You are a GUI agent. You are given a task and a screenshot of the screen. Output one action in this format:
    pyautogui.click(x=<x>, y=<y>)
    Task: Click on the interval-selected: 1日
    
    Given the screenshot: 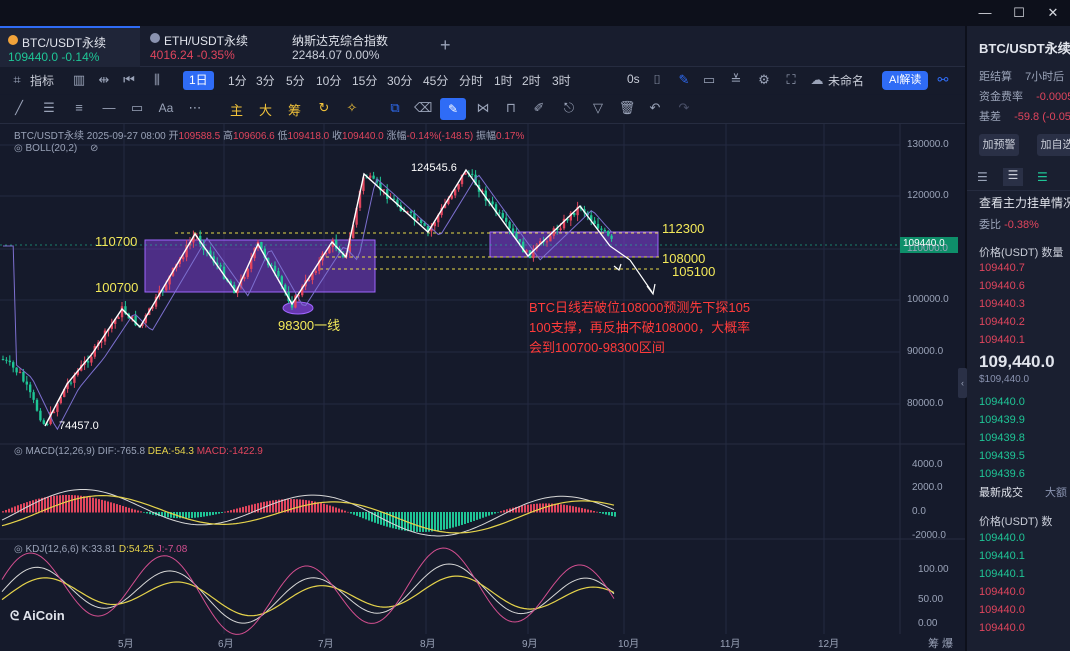 What is the action you would take?
    pyautogui.click(x=198, y=80)
    